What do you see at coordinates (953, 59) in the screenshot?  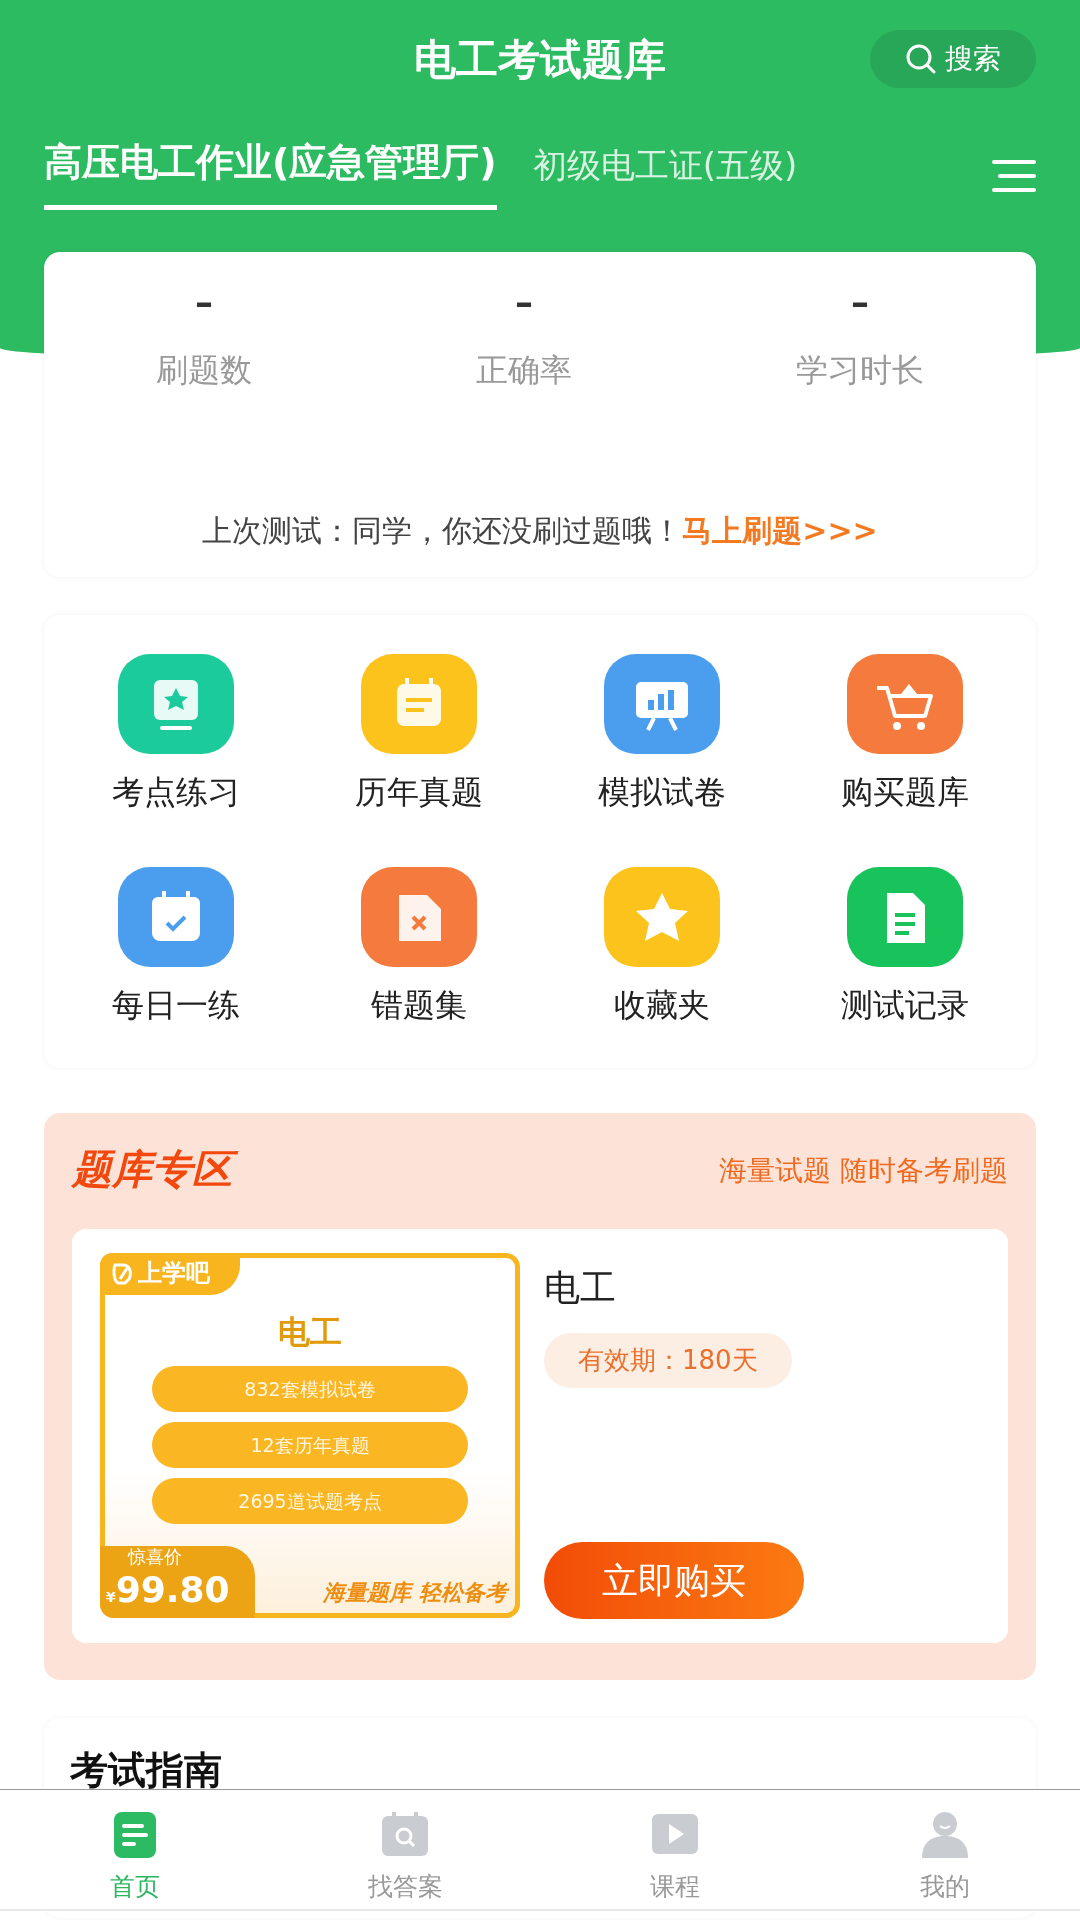 I see `search-button: 搜索` at bounding box center [953, 59].